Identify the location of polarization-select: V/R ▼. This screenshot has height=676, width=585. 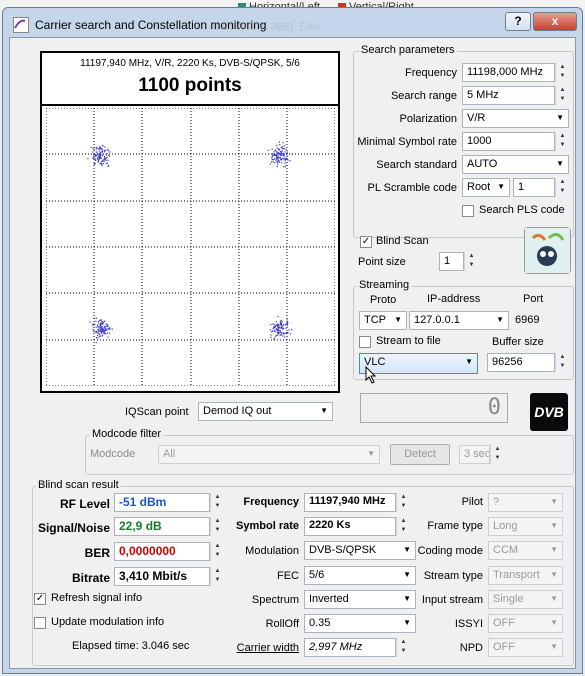
(515, 118).